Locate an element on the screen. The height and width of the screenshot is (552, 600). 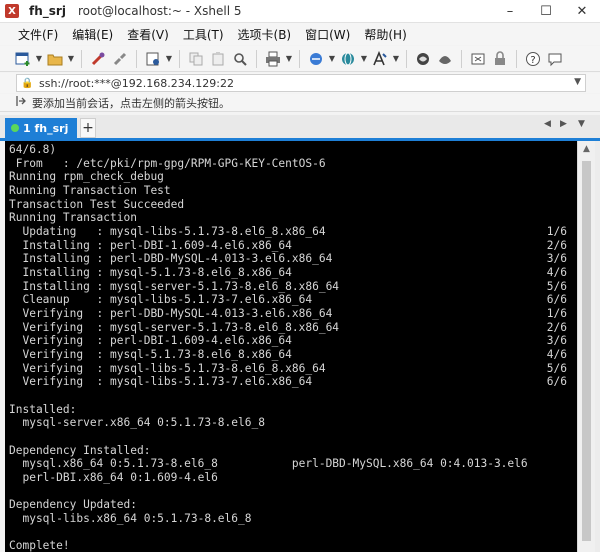
menu-file: 文件(F) is located at coordinates (38, 34).